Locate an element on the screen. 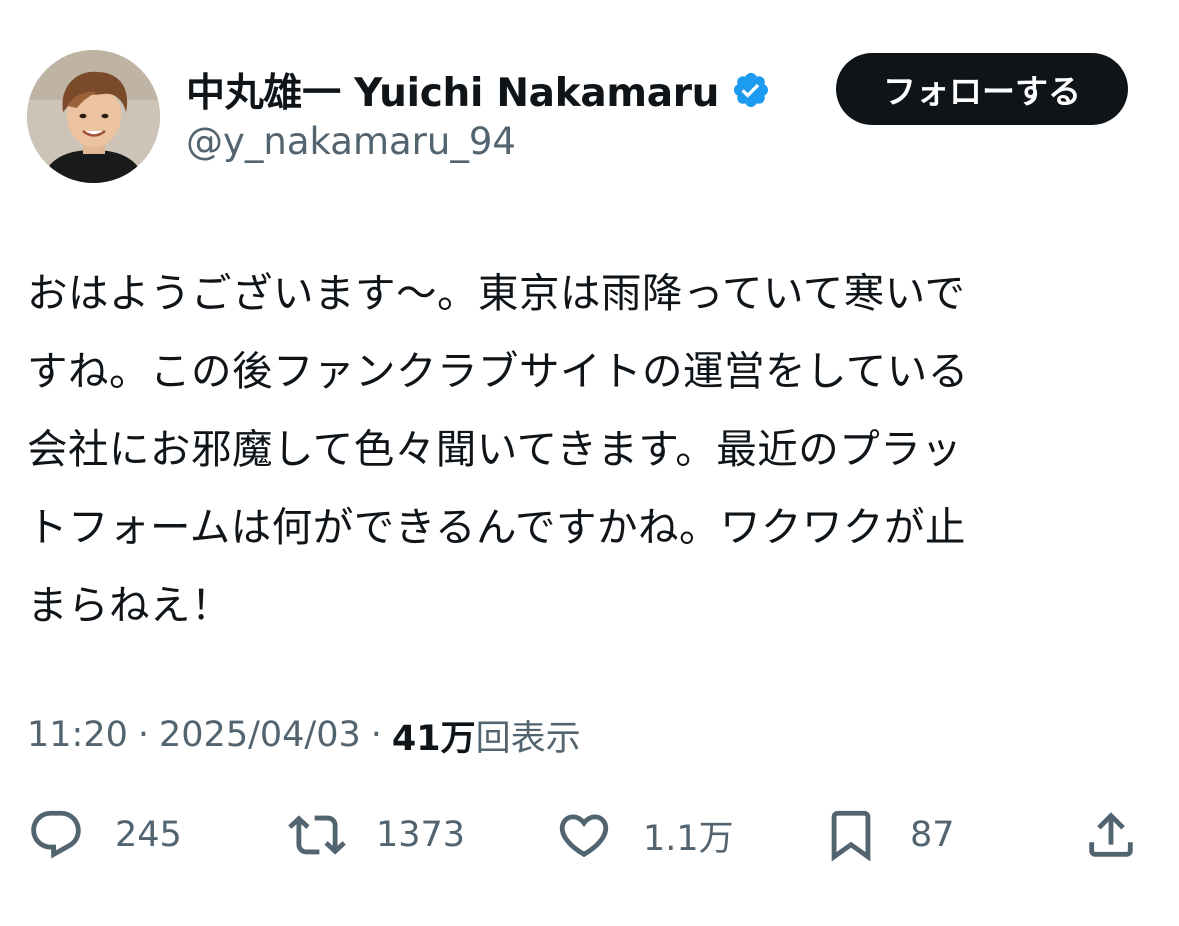  author-handle: @y_nakamaru_94 is located at coordinates (351, 141).